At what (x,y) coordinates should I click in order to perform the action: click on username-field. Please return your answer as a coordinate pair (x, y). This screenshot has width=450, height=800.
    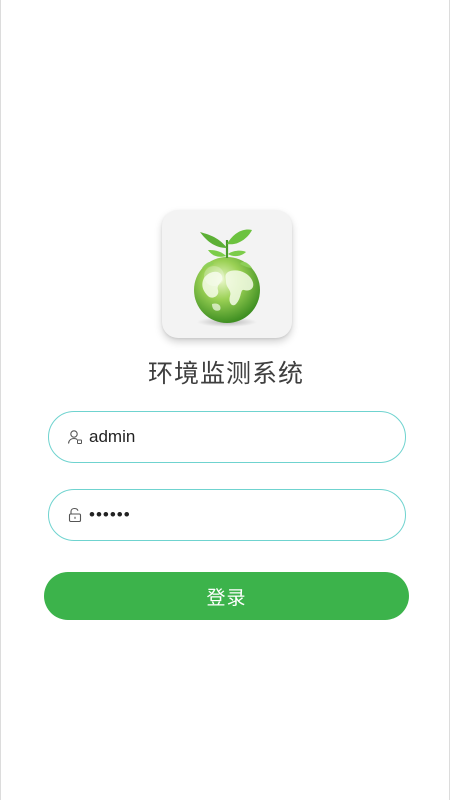
    Looking at the image, I should click on (227, 437).